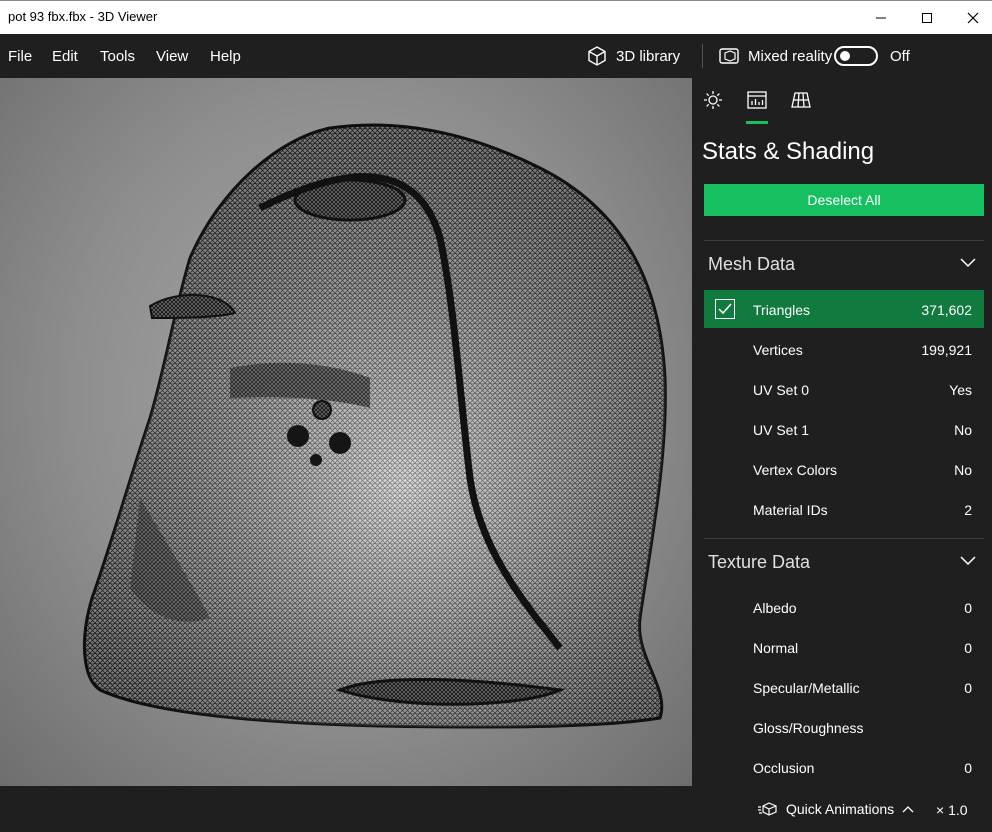 The image size is (992, 832). I want to click on stat-row-uv-set-0: UV Set 0 Yes, so click(844, 389).